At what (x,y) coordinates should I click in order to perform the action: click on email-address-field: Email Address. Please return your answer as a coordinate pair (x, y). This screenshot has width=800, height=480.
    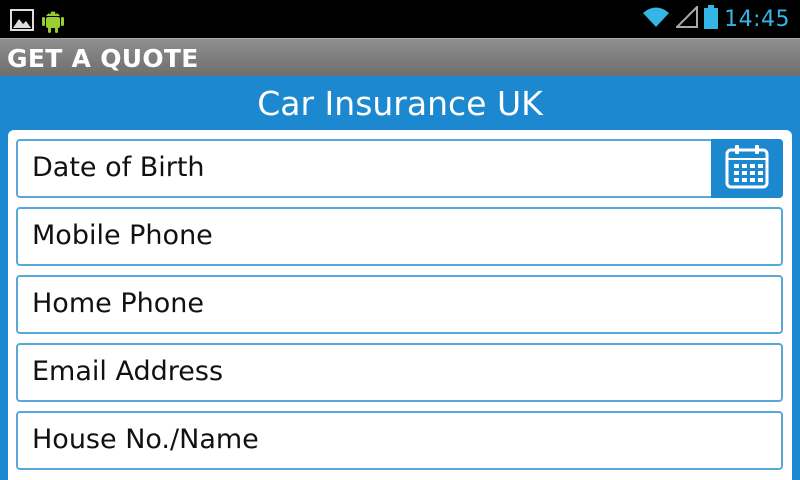
    Looking at the image, I should click on (399, 372).